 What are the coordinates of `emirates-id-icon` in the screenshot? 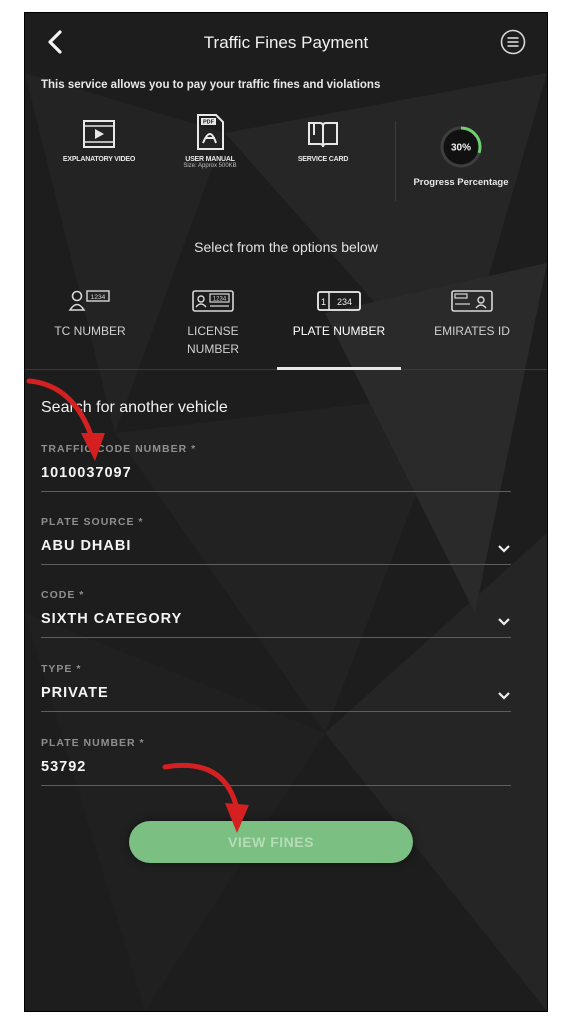 It's located at (472, 301).